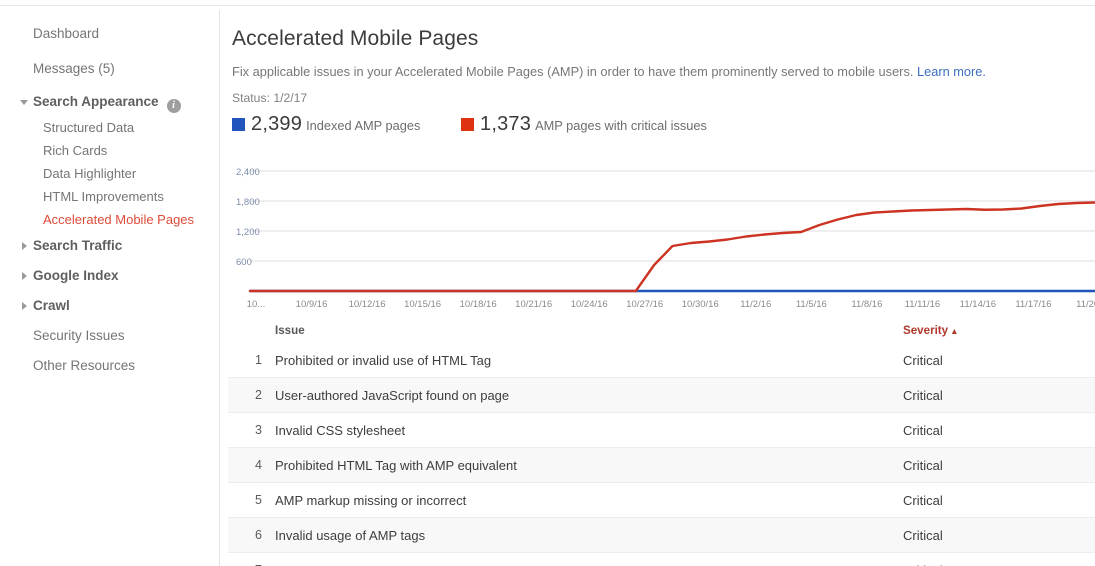  What do you see at coordinates (355, 38) in the screenshot?
I see `page-title: Accelerated Mobile Pages` at bounding box center [355, 38].